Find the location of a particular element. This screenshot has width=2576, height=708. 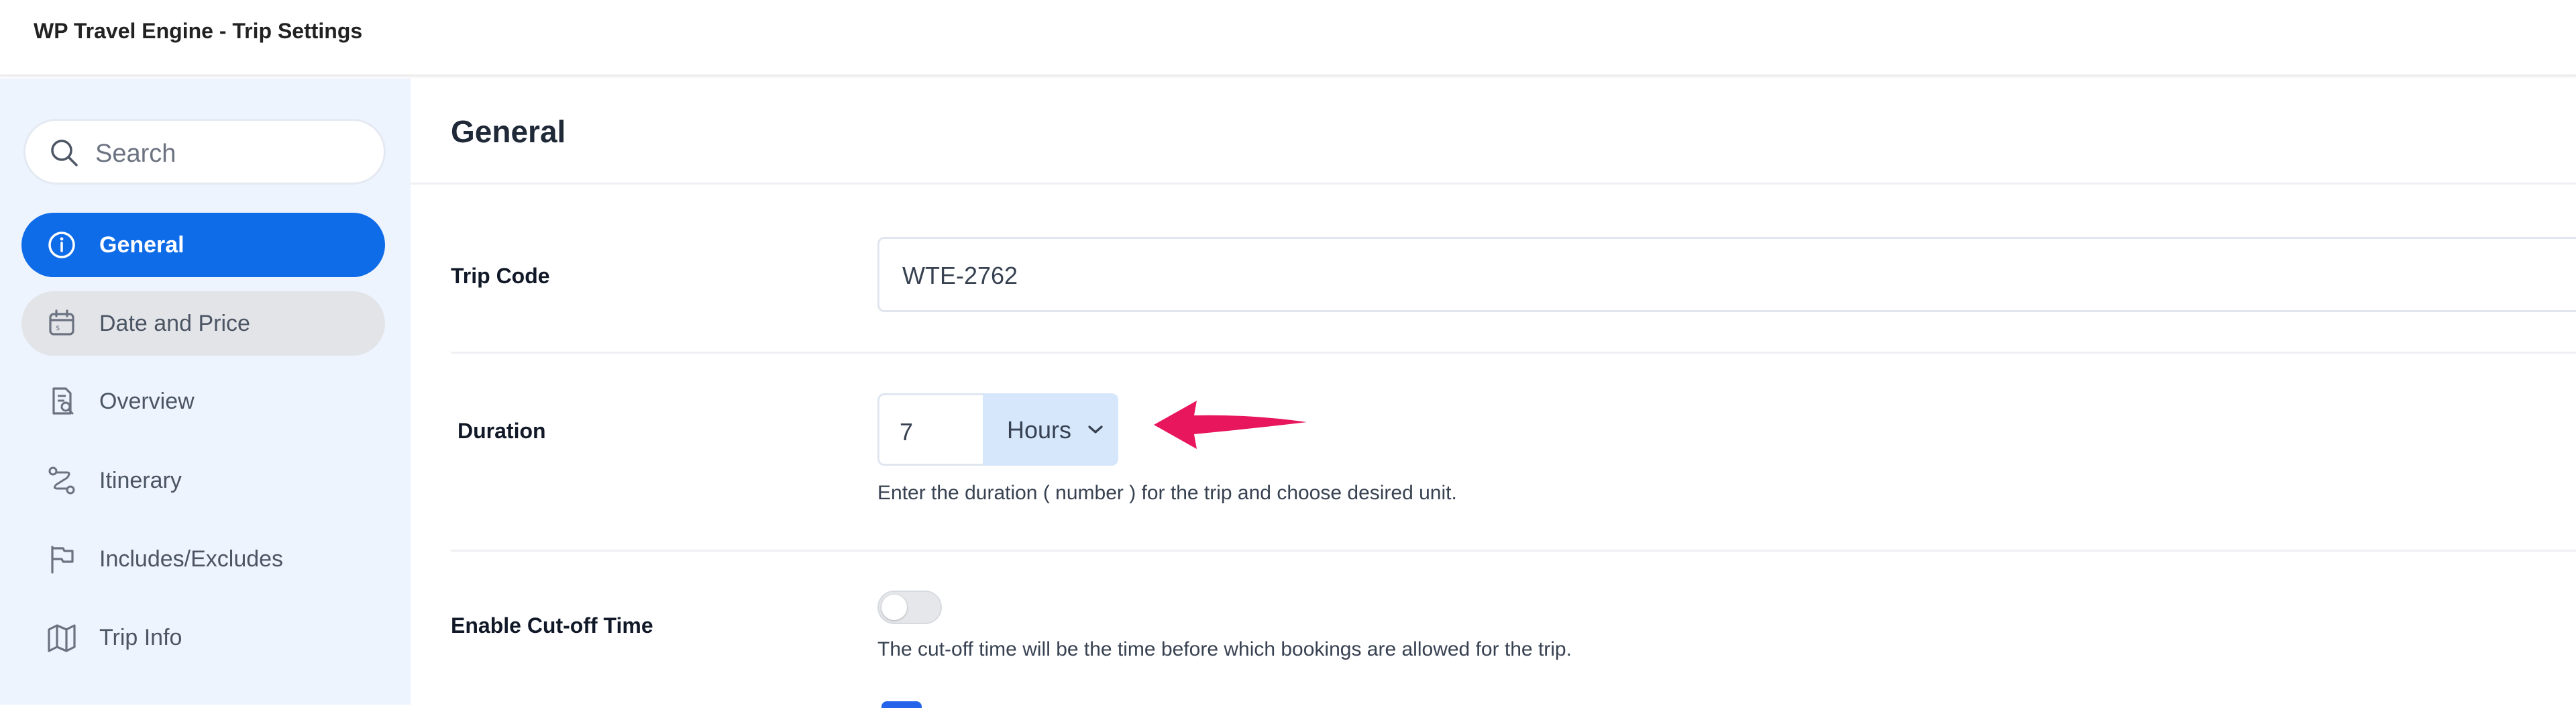

sidebar-item-label: Includes/Excludes is located at coordinates (191, 559).